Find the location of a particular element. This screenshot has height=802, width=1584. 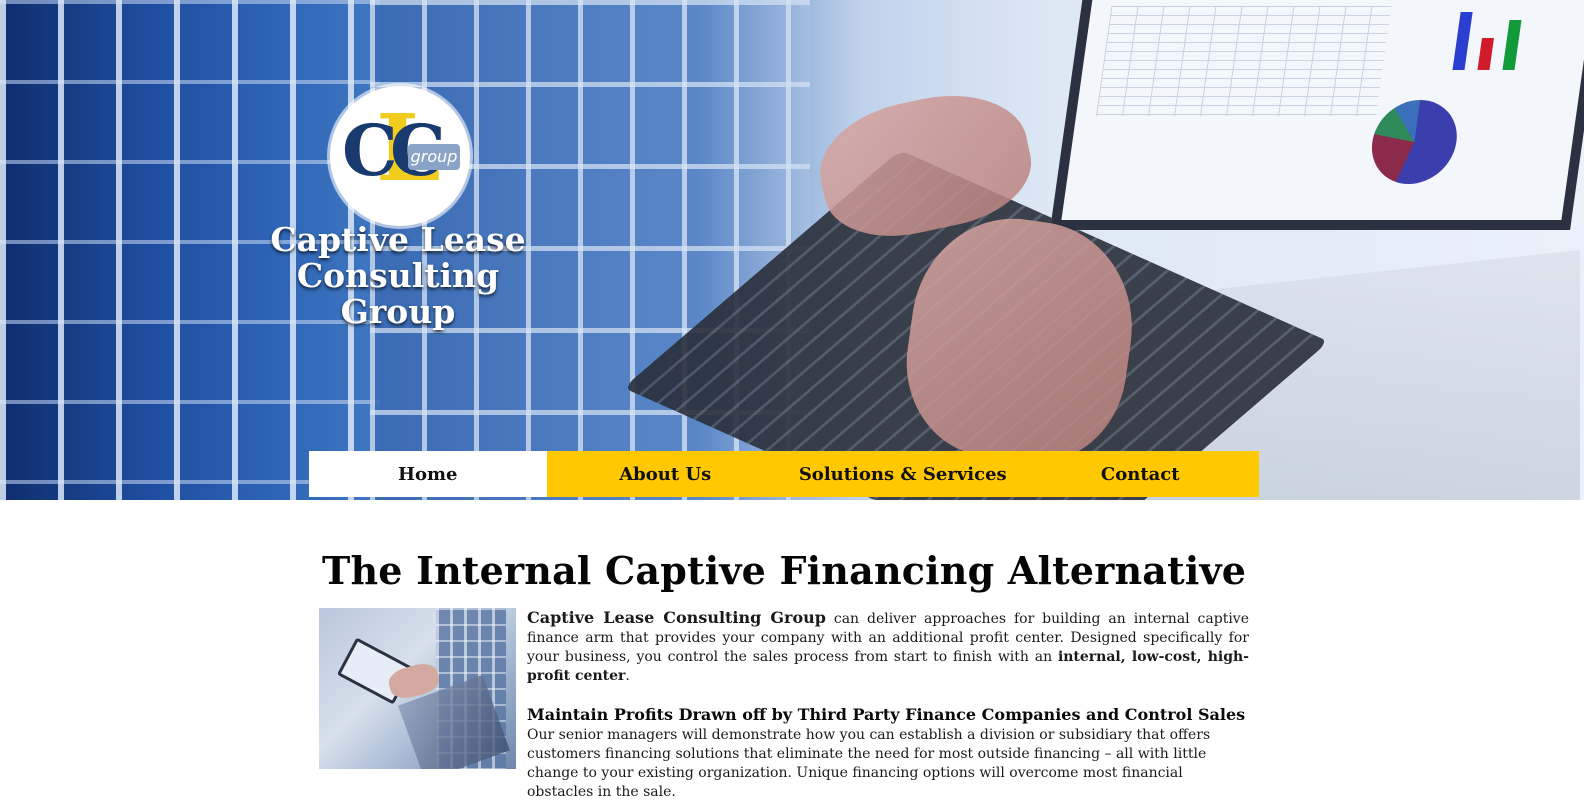

screen-bar-red is located at coordinates (1485, 54).